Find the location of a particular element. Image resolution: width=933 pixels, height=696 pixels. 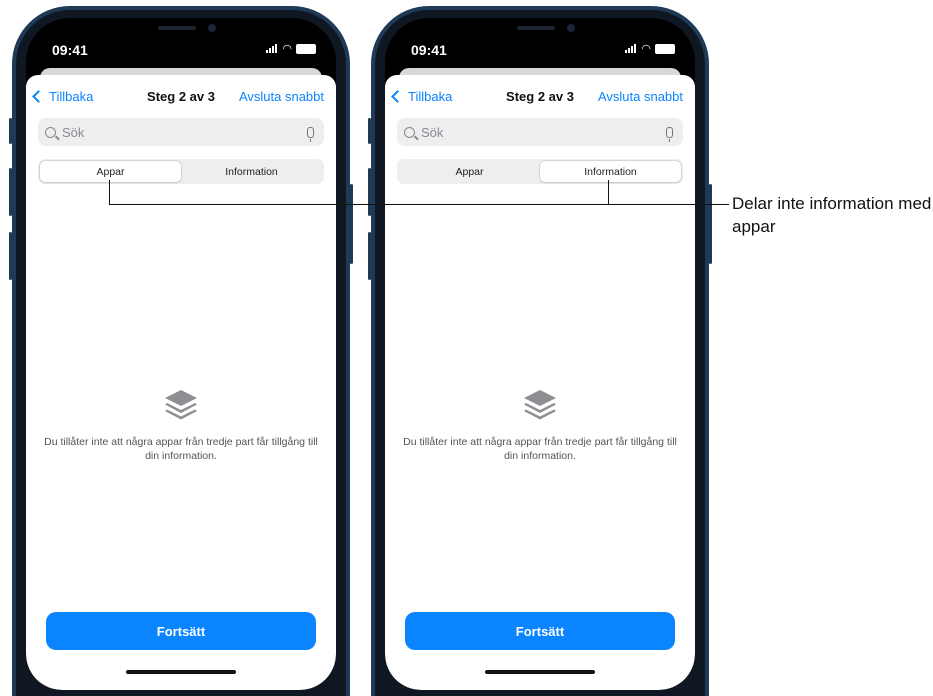

callout-line-left-vertical is located at coordinates (109, 192).